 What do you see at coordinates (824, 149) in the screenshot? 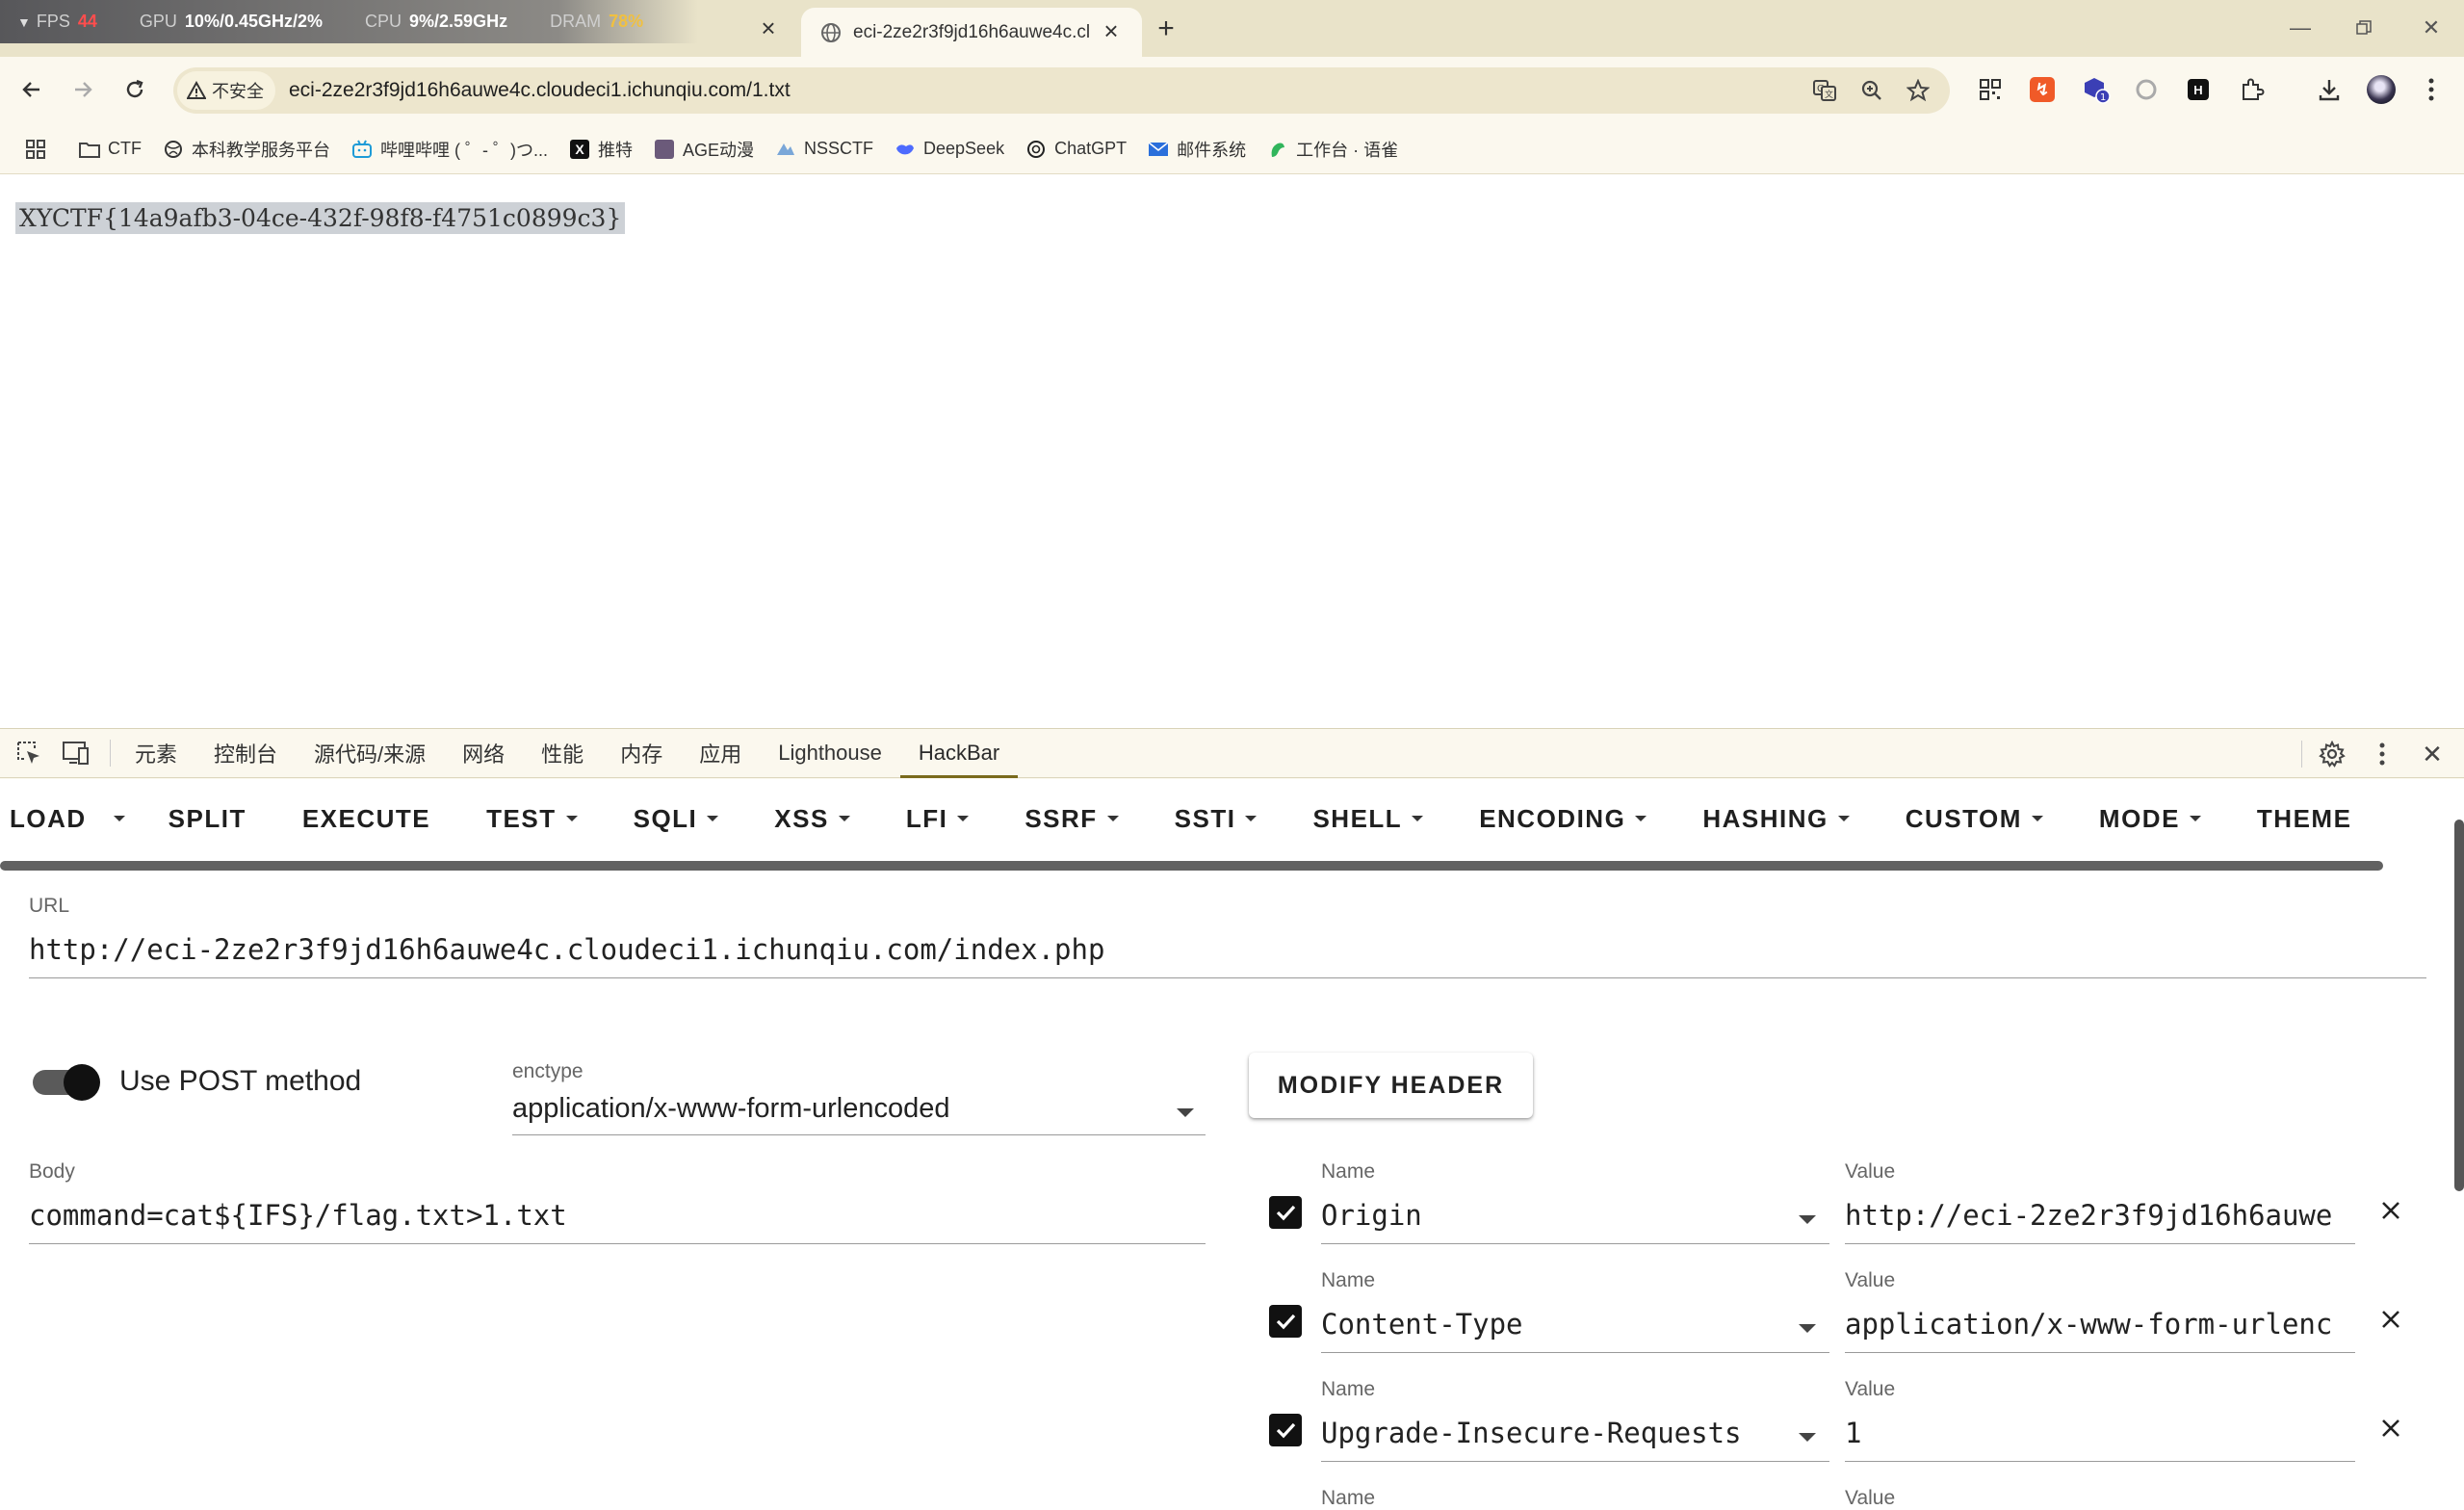
I see `bookmark-nssctf: NSSCTF` at bounding box center [824, 149].